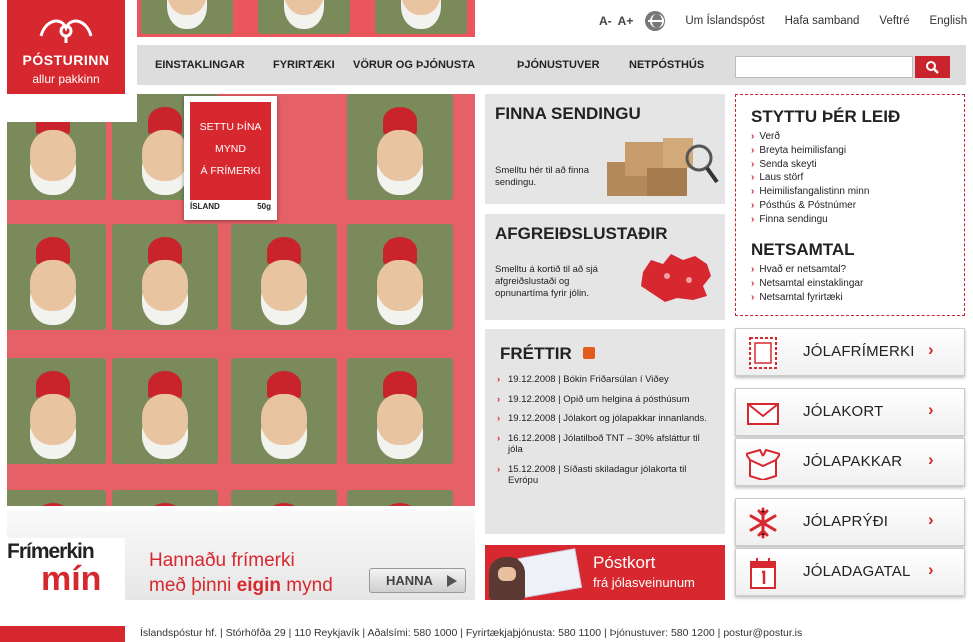 The image size is (973, 642). Describe the element at coordinates (824, 67) in the screenshot. I see `search-input` at that location.